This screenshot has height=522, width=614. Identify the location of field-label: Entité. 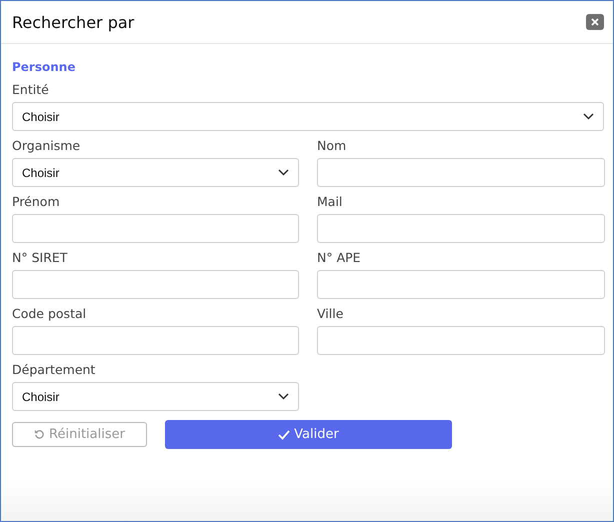
(30, 89).